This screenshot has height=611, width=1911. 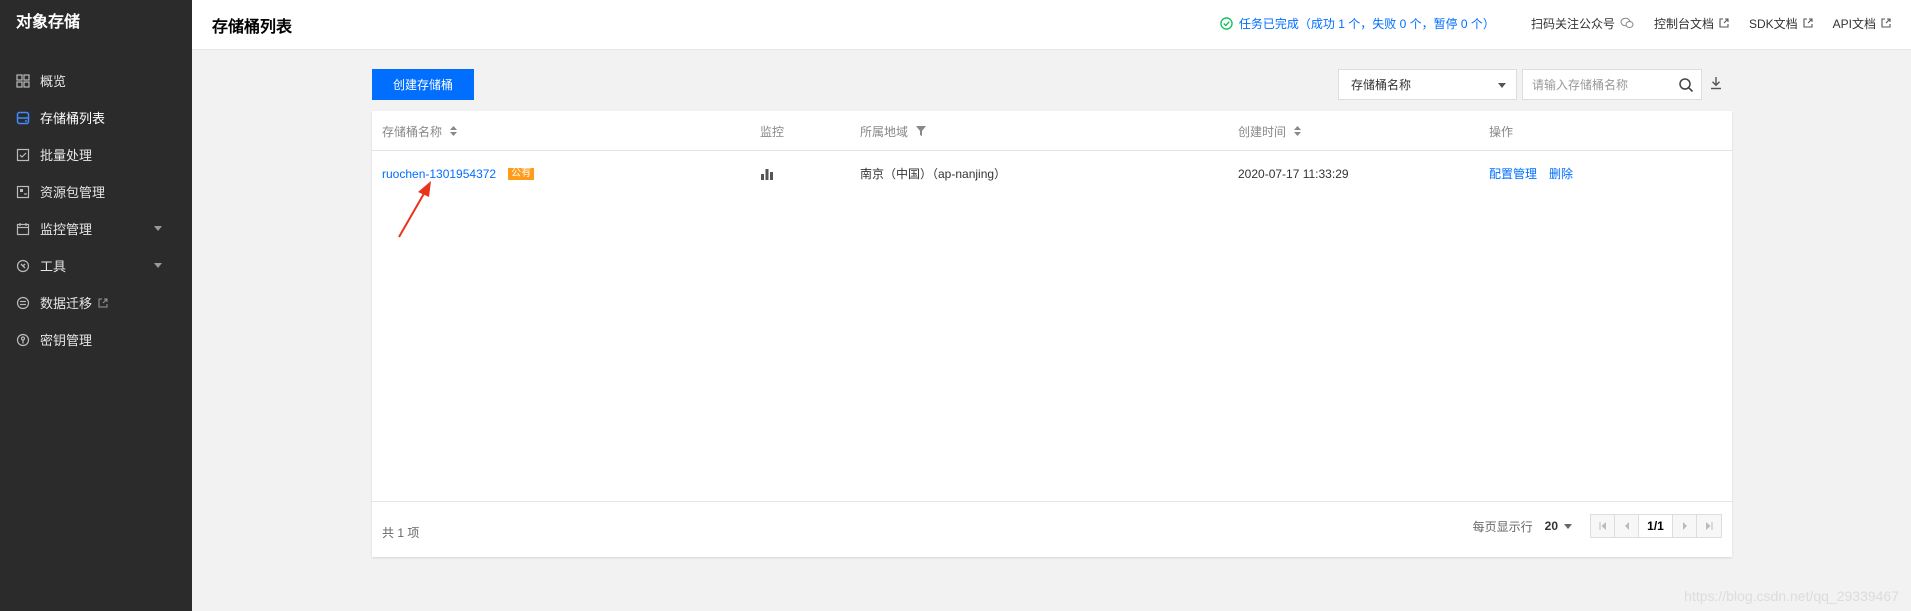 What do you see at coordinates (1686, 85) in the screenshot?
I see `search-icon` at bounding box center [1686, 85].